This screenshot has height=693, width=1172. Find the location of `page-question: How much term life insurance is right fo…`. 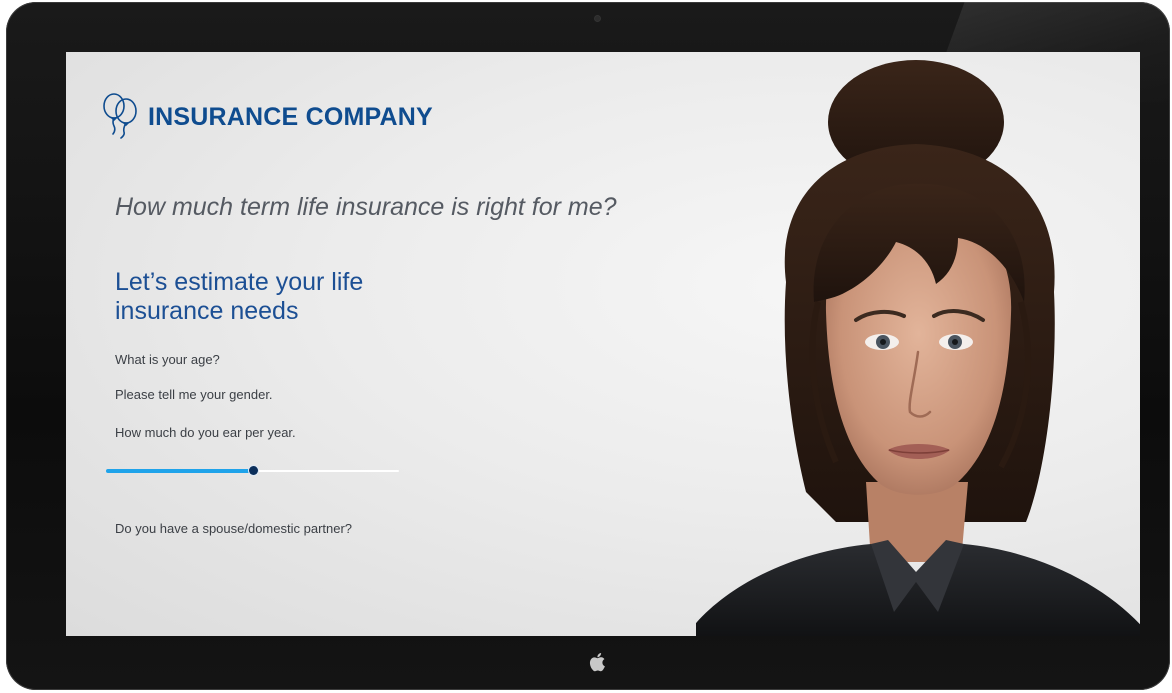

page-question: How much term life insurance is right fo… is located at coordinates (366, 207).